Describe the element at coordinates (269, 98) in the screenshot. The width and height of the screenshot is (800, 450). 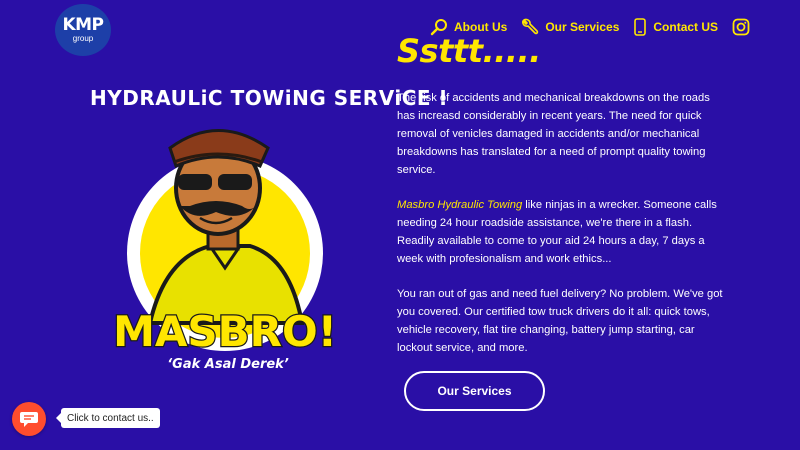
I see `hero-title: HYDRAULiC TOWiNG SERViCE !` at that location.